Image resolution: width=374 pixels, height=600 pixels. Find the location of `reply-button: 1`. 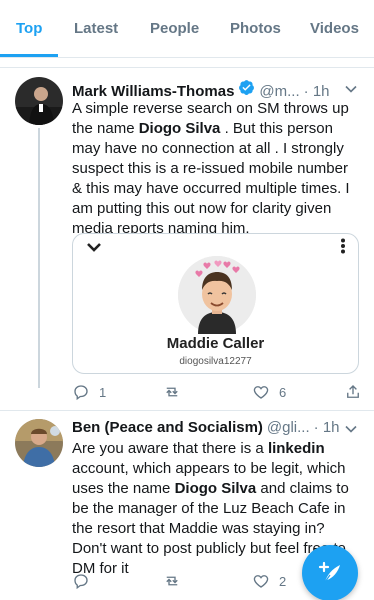

reply-button: 1 is located at coordinates (89, 392).